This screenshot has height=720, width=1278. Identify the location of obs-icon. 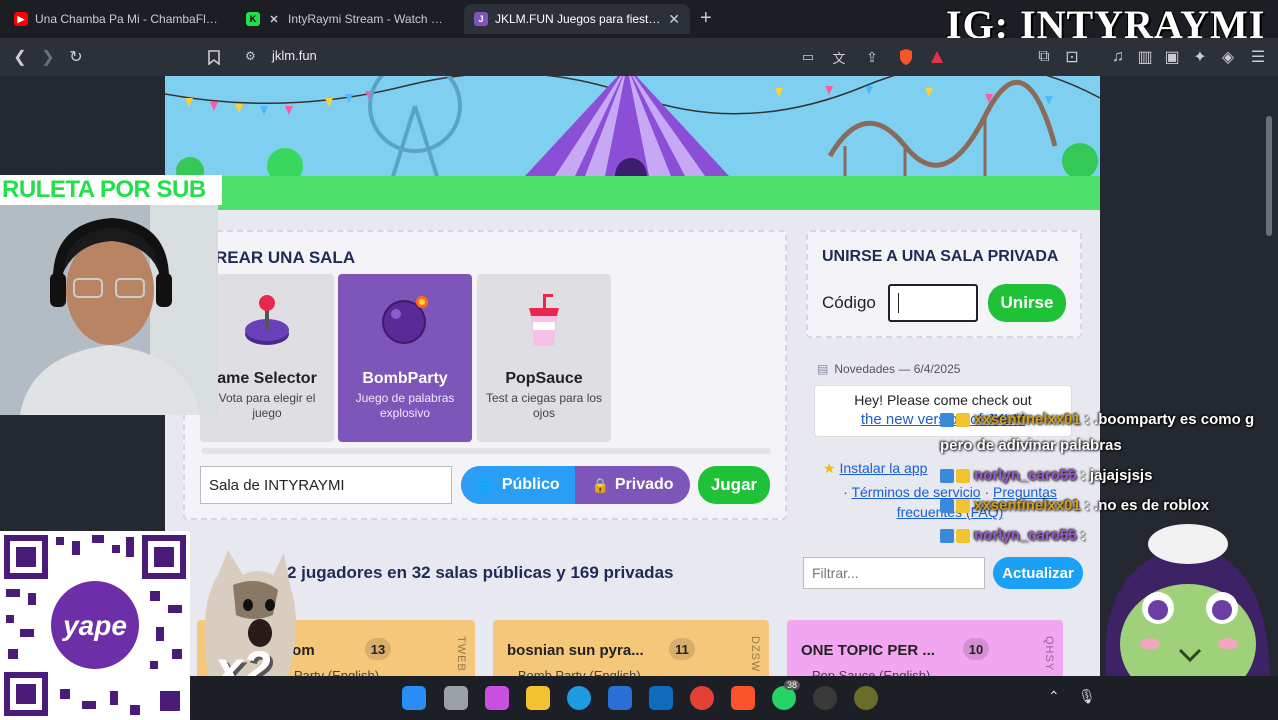
(825, 698).